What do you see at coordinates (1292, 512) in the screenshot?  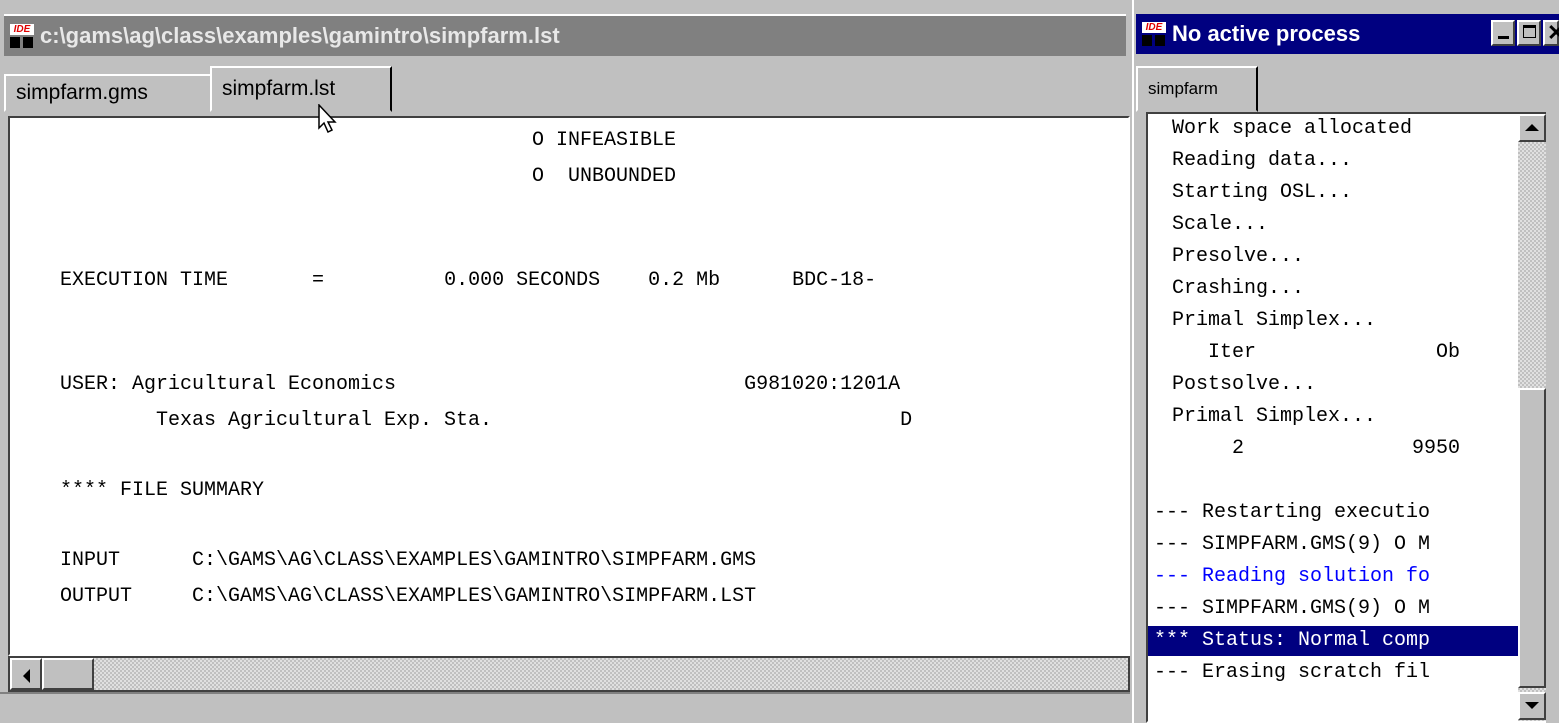 I see `log-line: --- Restarting executio` at bounding box center [1292, 512].